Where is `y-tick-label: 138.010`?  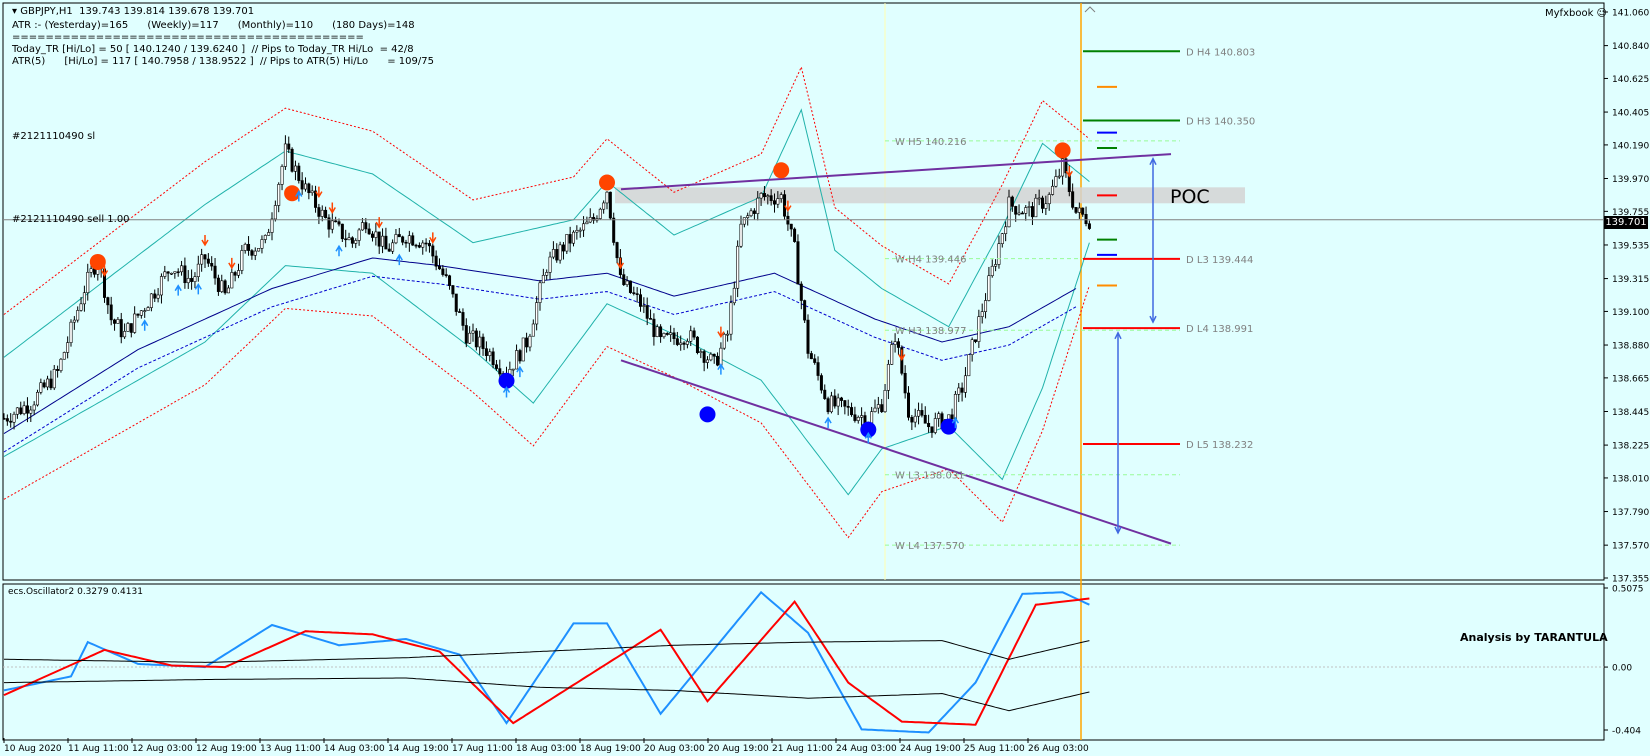
y-tick-label: 138.010 is located at coordinates (1630, 479).